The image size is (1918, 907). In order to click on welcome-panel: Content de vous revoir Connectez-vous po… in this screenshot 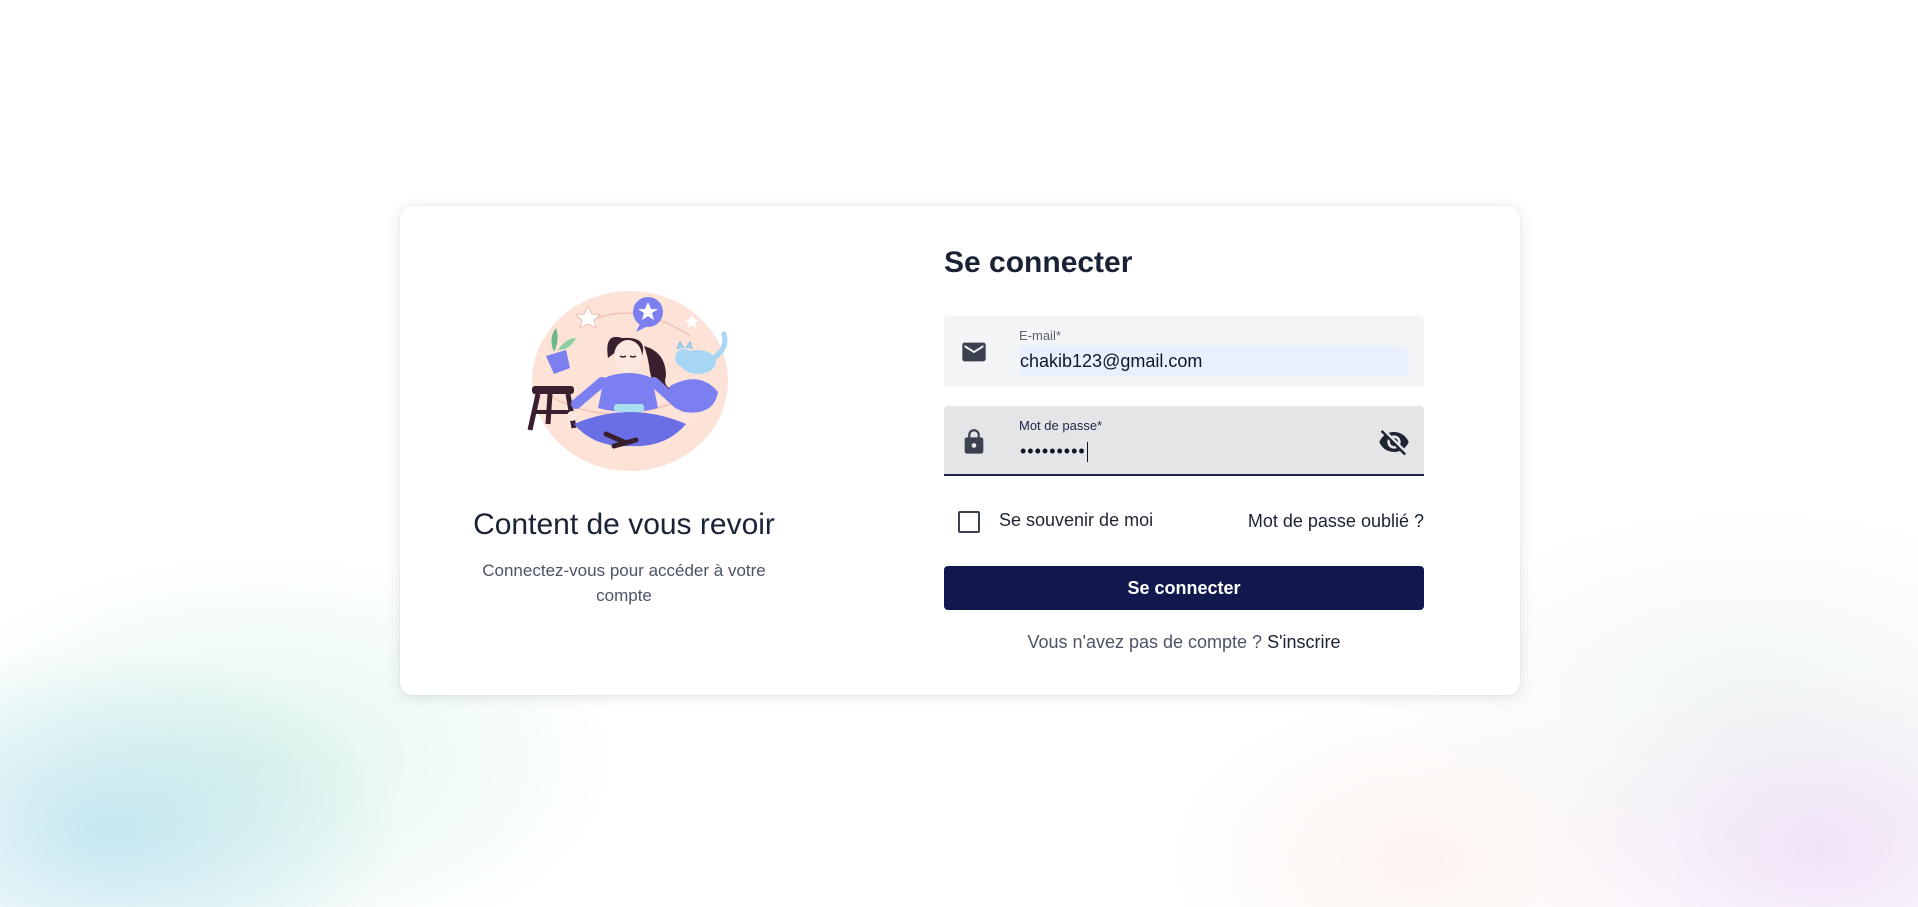, I will do `click(624, 450)`.